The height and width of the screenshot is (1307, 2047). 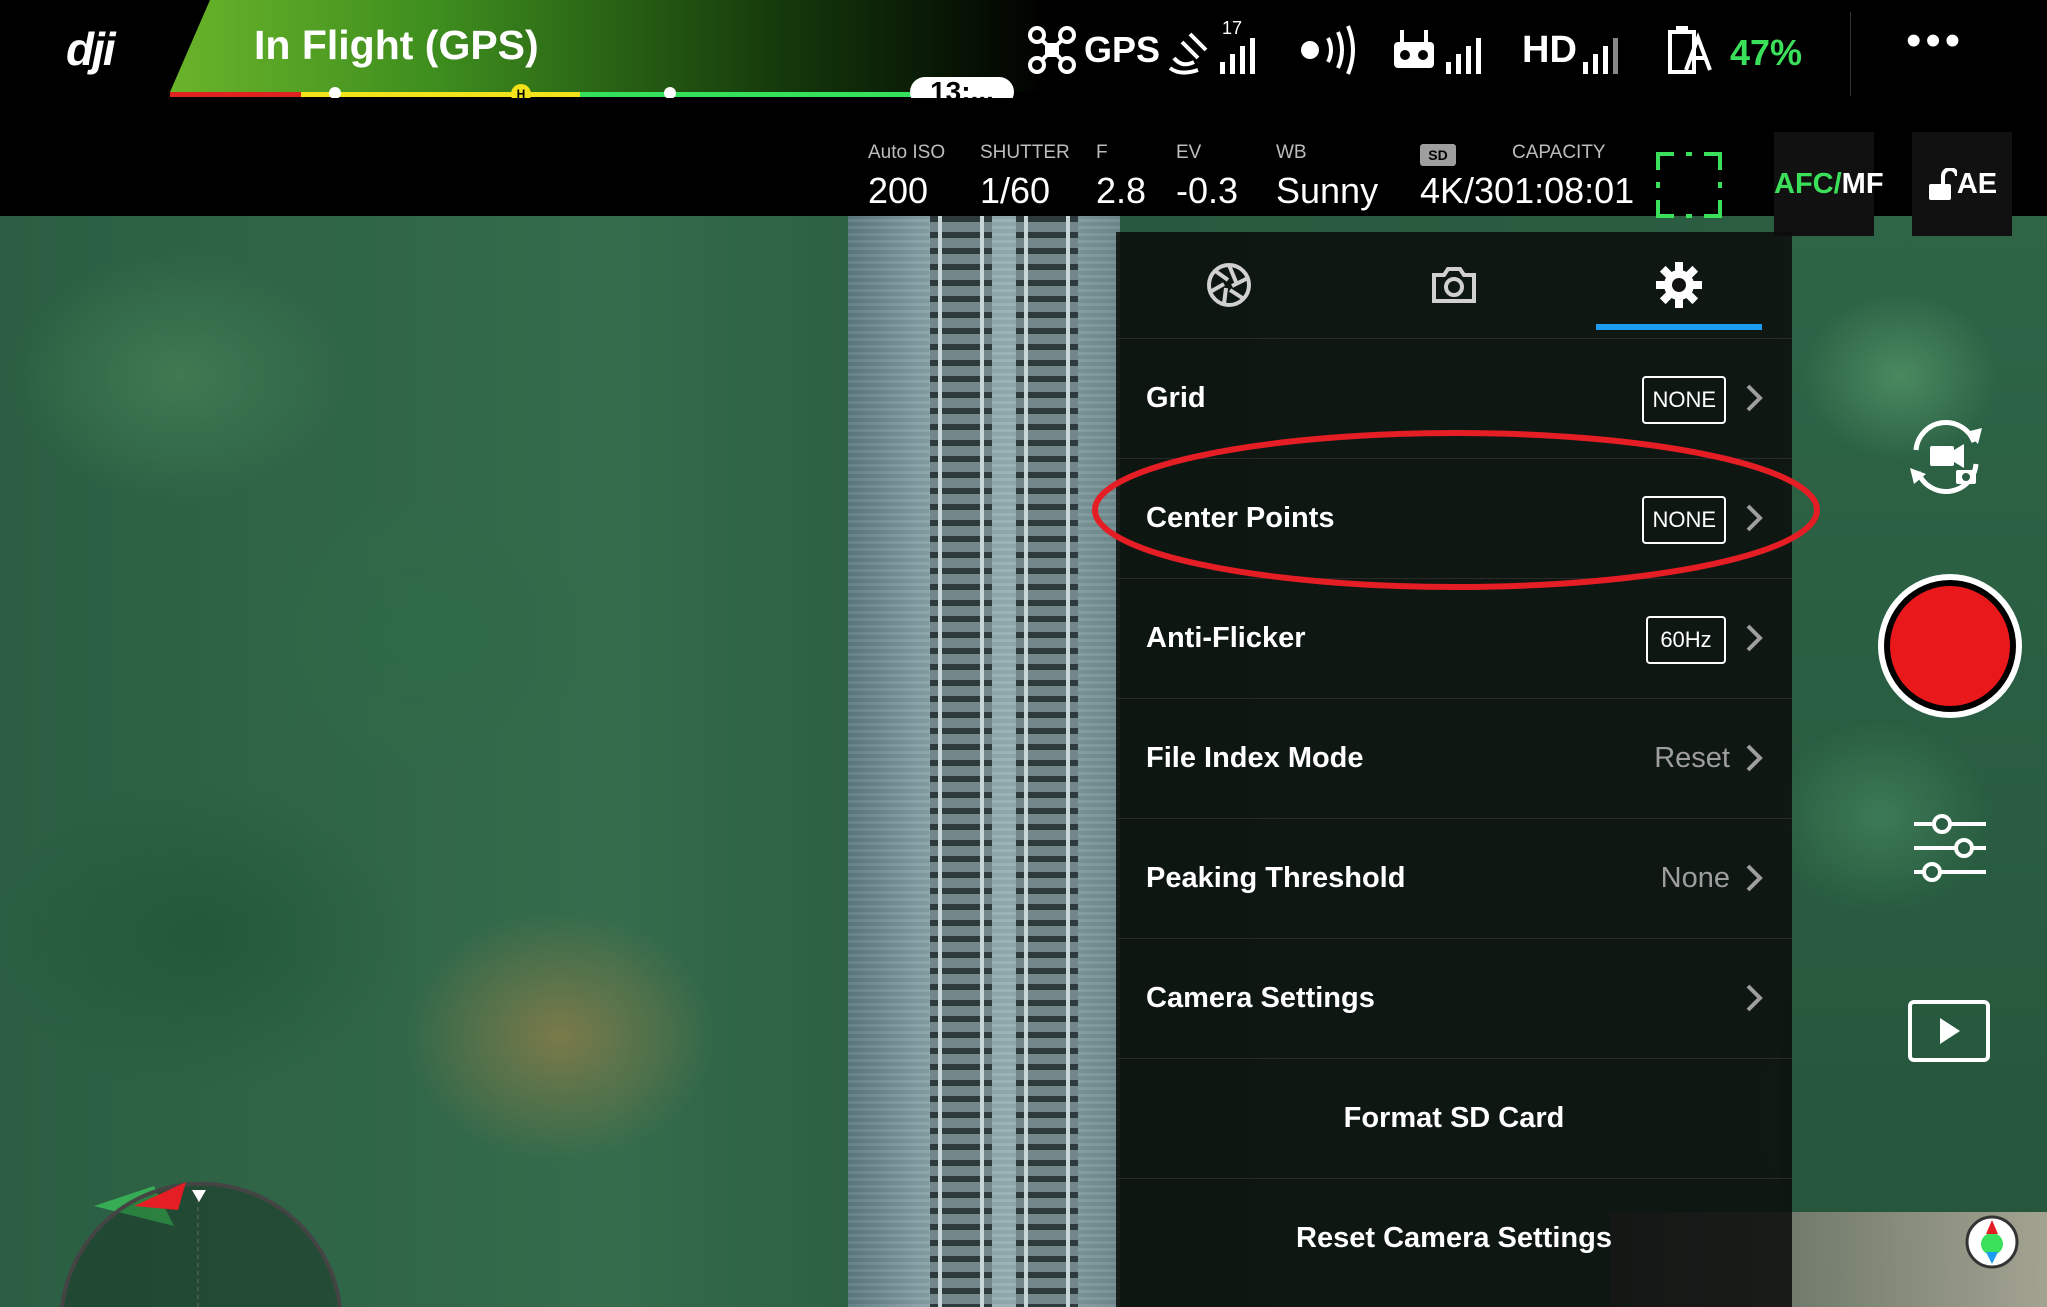 I want to click on afc-label: AFC/, so click(x=1808, y=184).